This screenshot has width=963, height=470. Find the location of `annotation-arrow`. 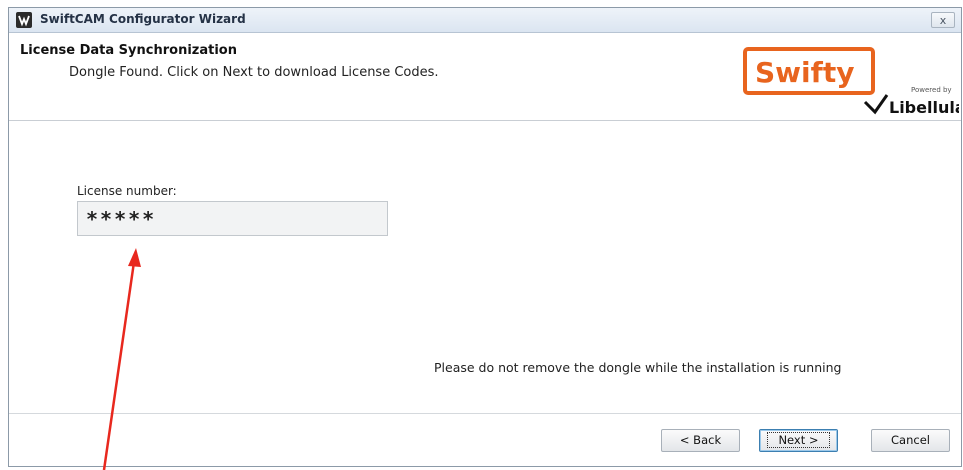

annotation-arrow is located at coordinates (121, 359).